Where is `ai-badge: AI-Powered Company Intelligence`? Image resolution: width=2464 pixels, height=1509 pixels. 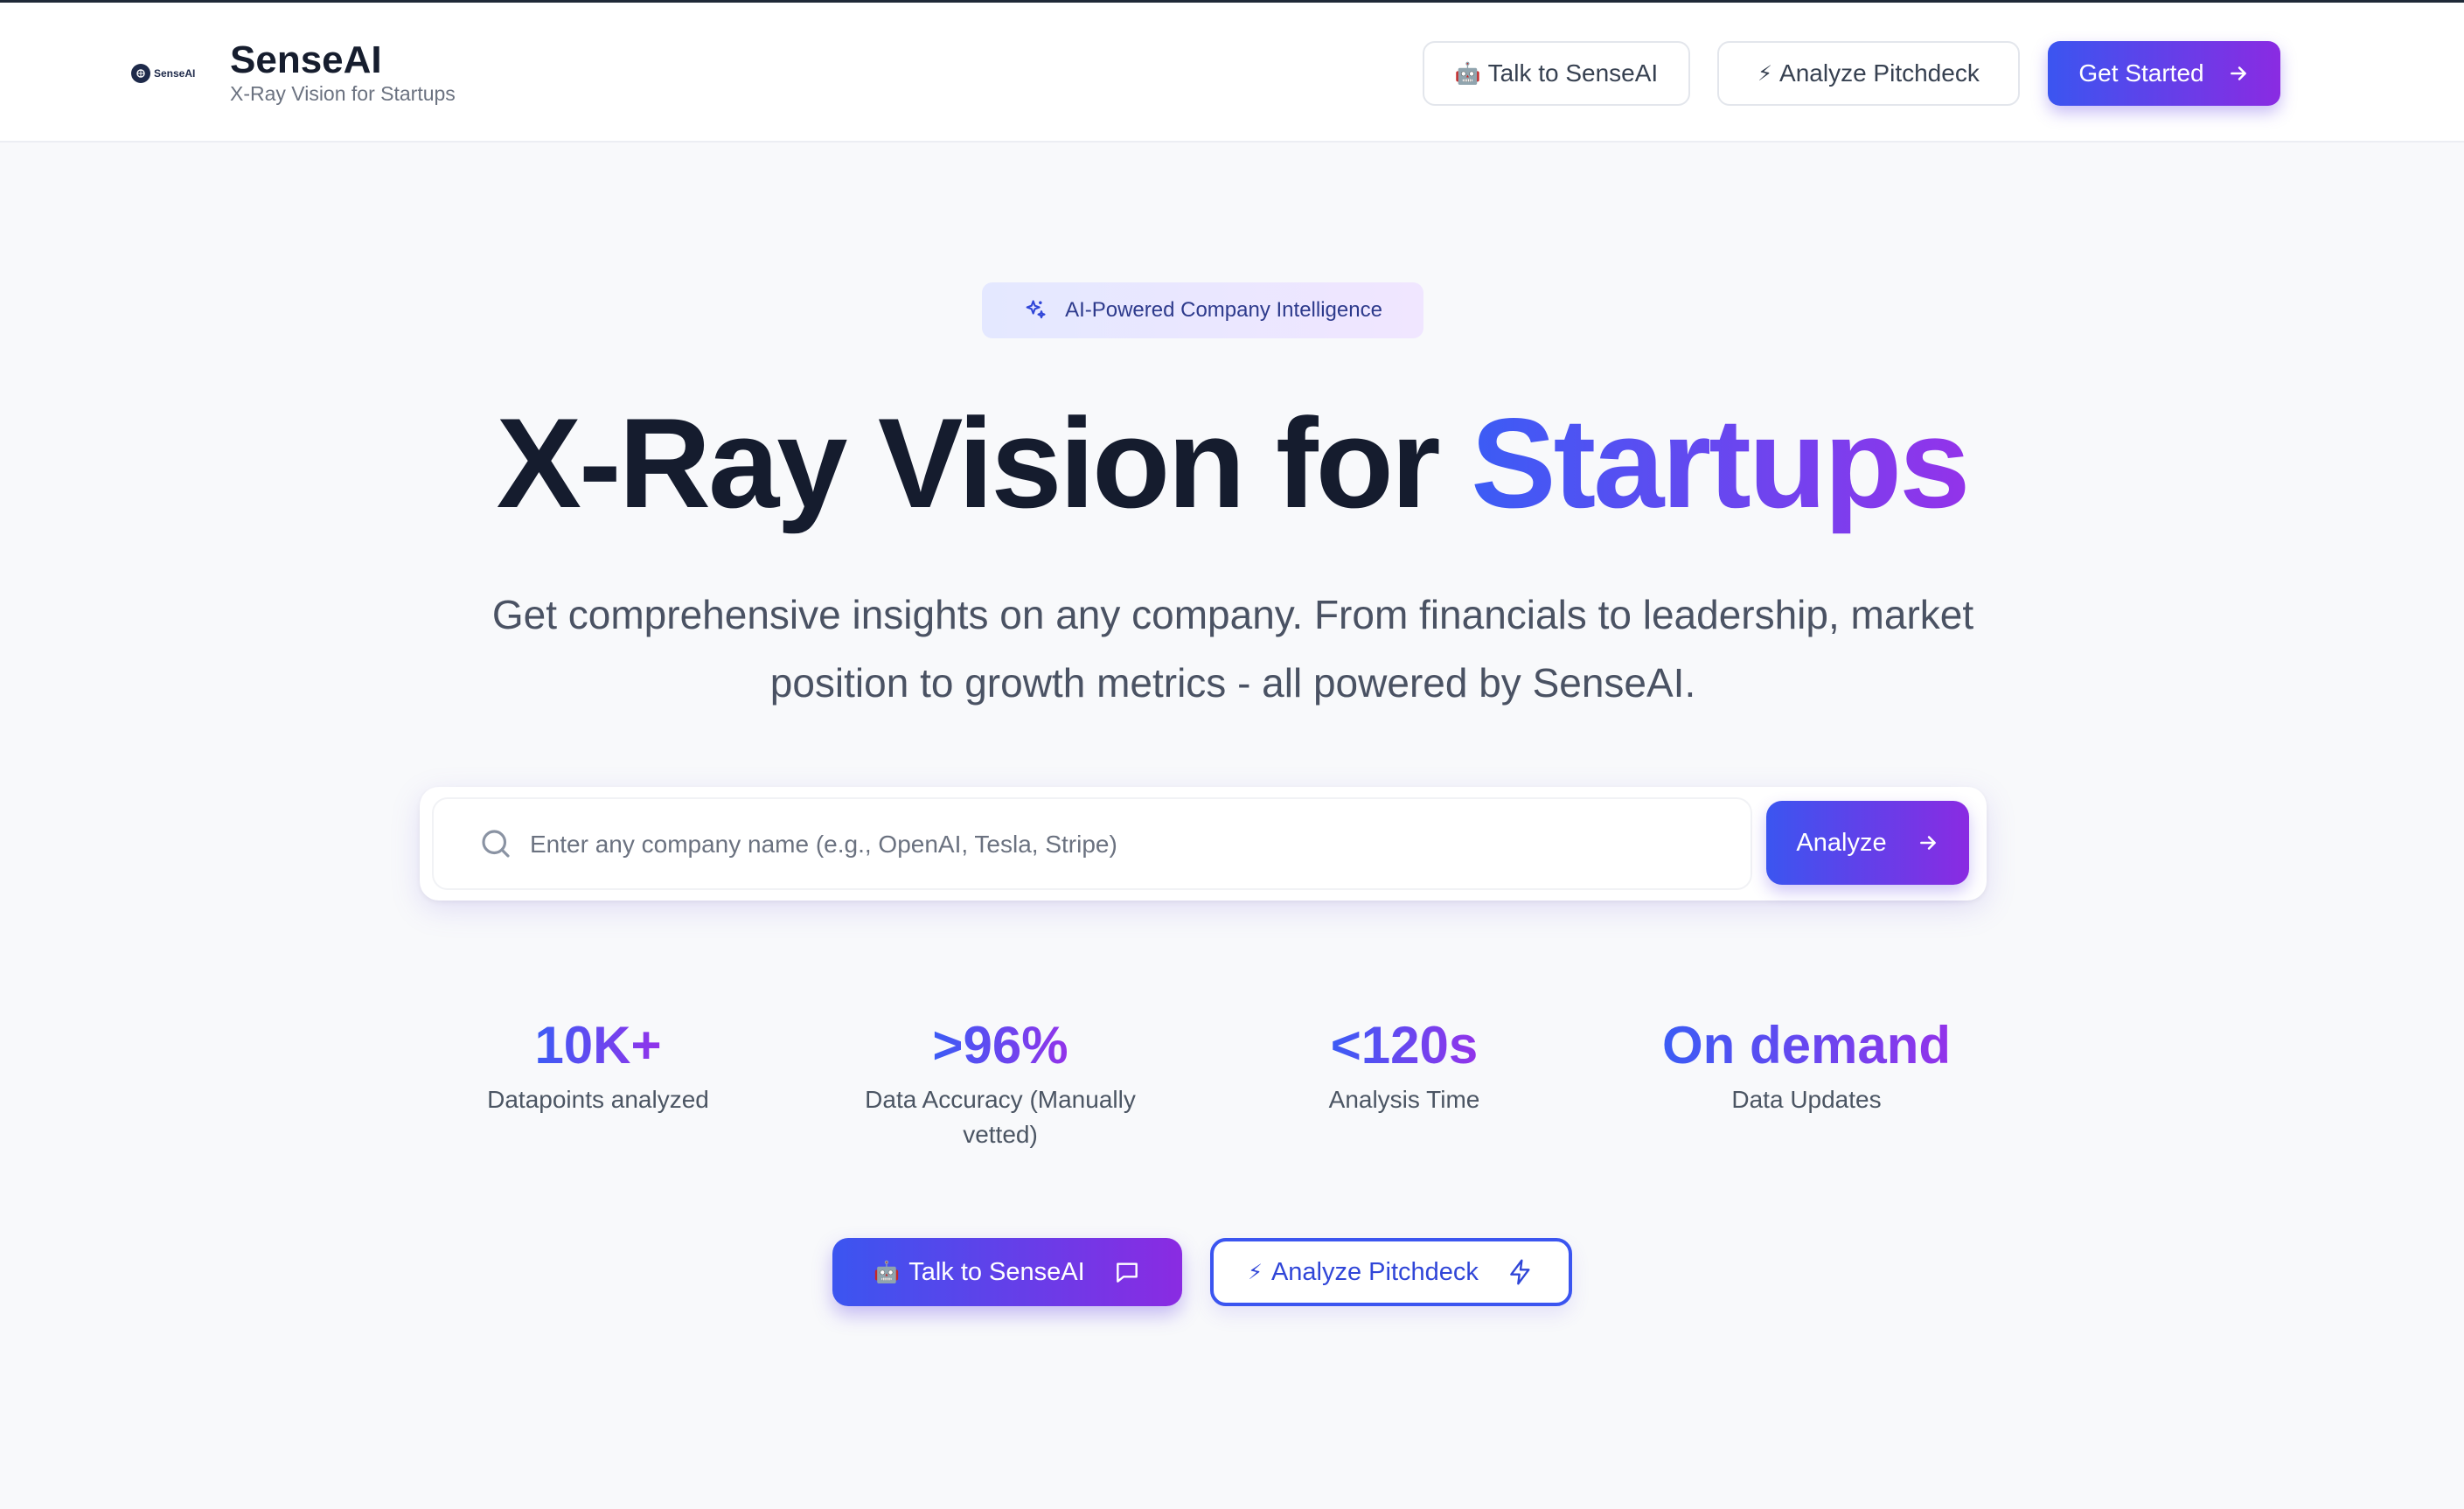 ai-badge: AI-Powered Company Intelligence is located at coordinates (1202, 310).